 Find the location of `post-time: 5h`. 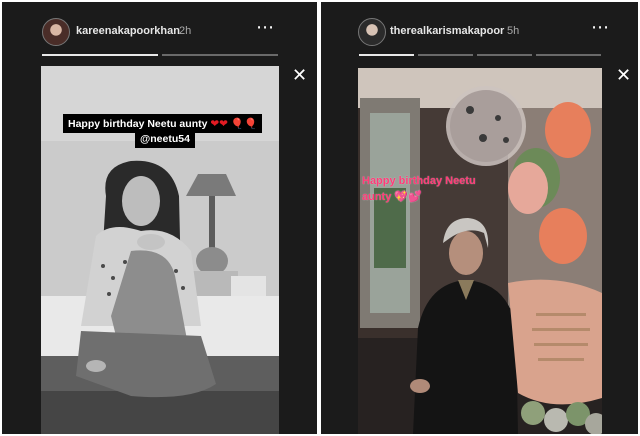

post-time: 5h is located at coordinates (513, 31).